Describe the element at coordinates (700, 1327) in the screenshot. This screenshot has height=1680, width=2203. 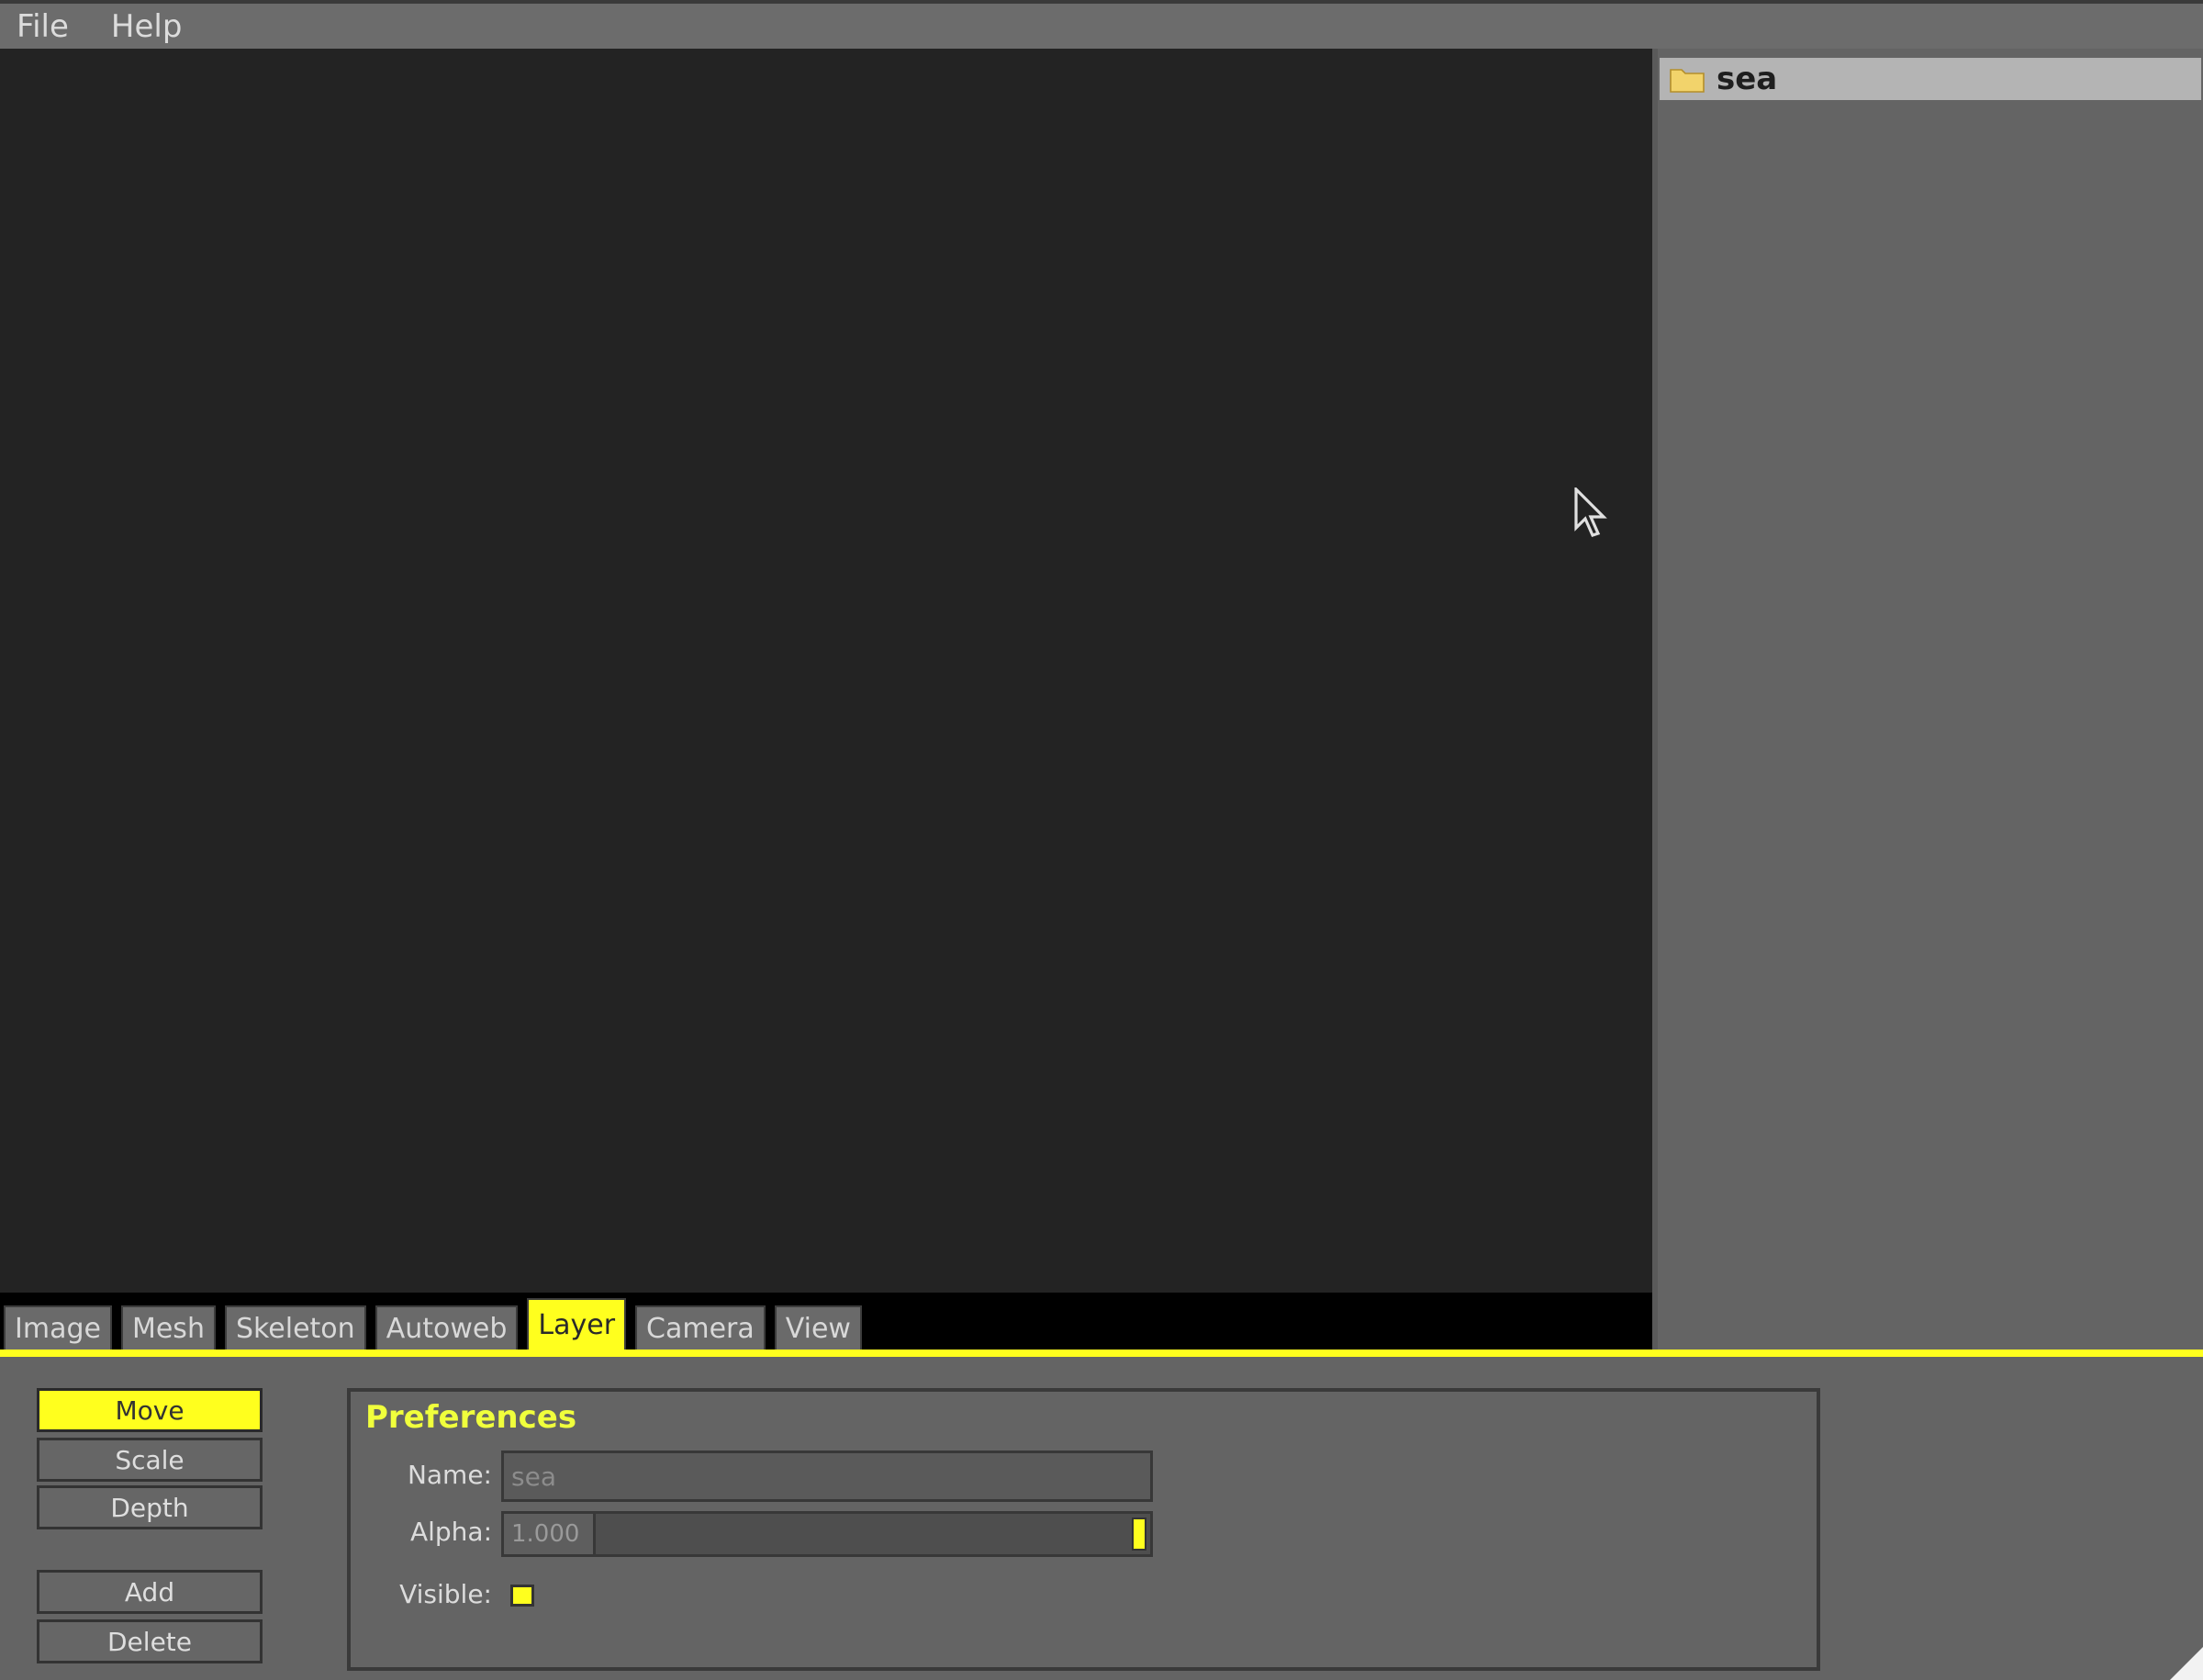
I see `tab-camera: Camera` at that location.